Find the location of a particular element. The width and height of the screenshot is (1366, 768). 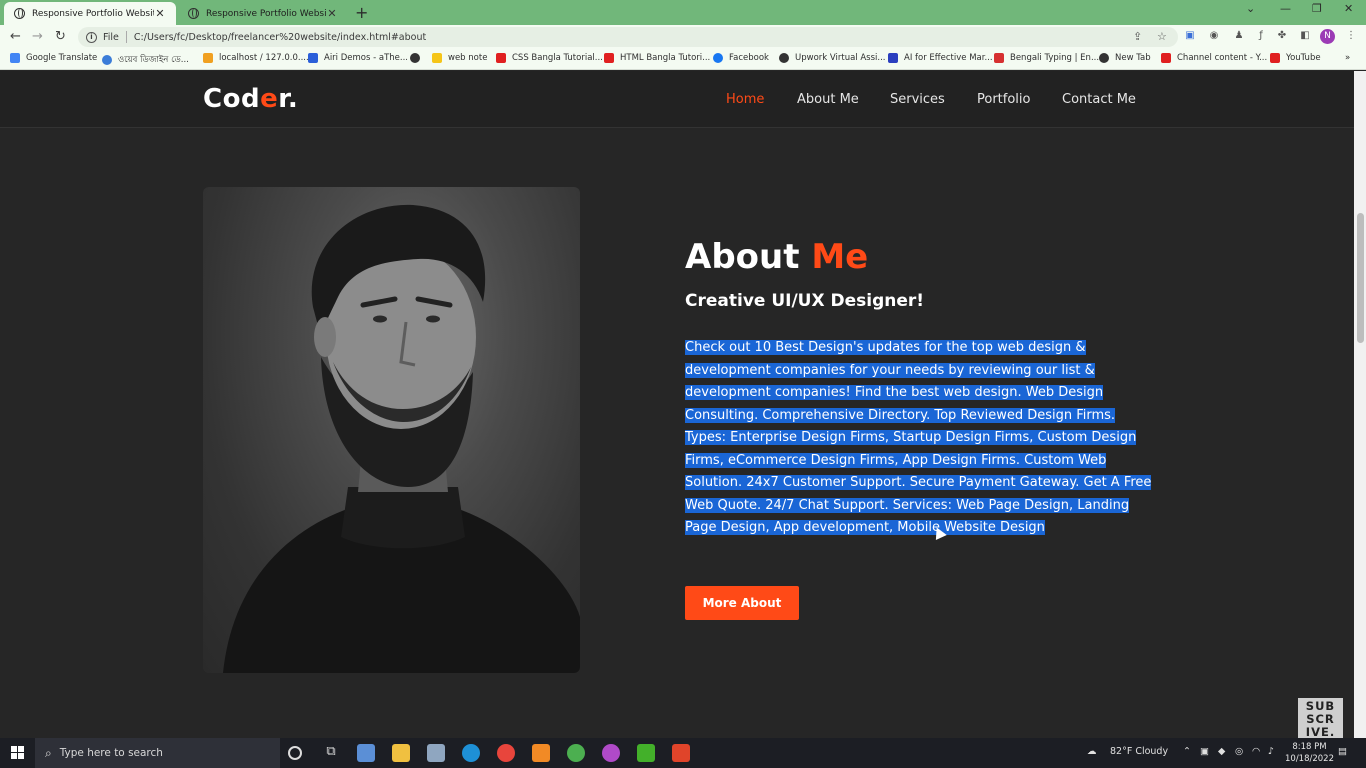

nav-portfolio: Portfolio is located at coordinates (1003, 99).